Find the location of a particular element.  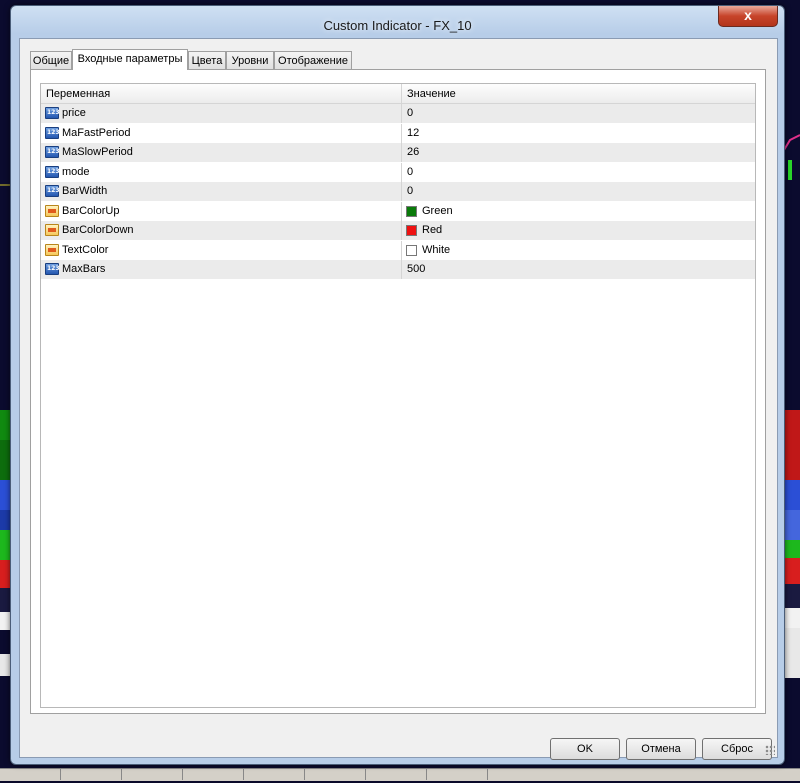

cancel-button: Отмена is located at coordinates (661, 749).